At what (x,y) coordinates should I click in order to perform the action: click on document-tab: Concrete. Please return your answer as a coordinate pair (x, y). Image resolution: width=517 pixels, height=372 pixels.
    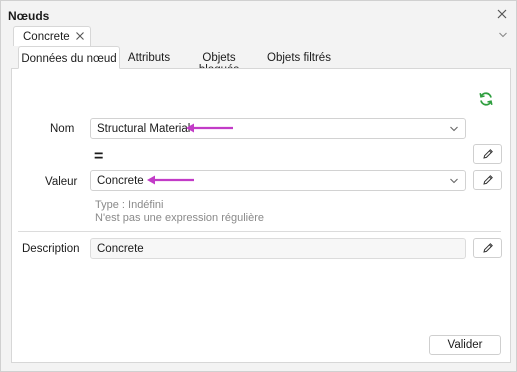
    Looking at the image, I should click on (52, 36).